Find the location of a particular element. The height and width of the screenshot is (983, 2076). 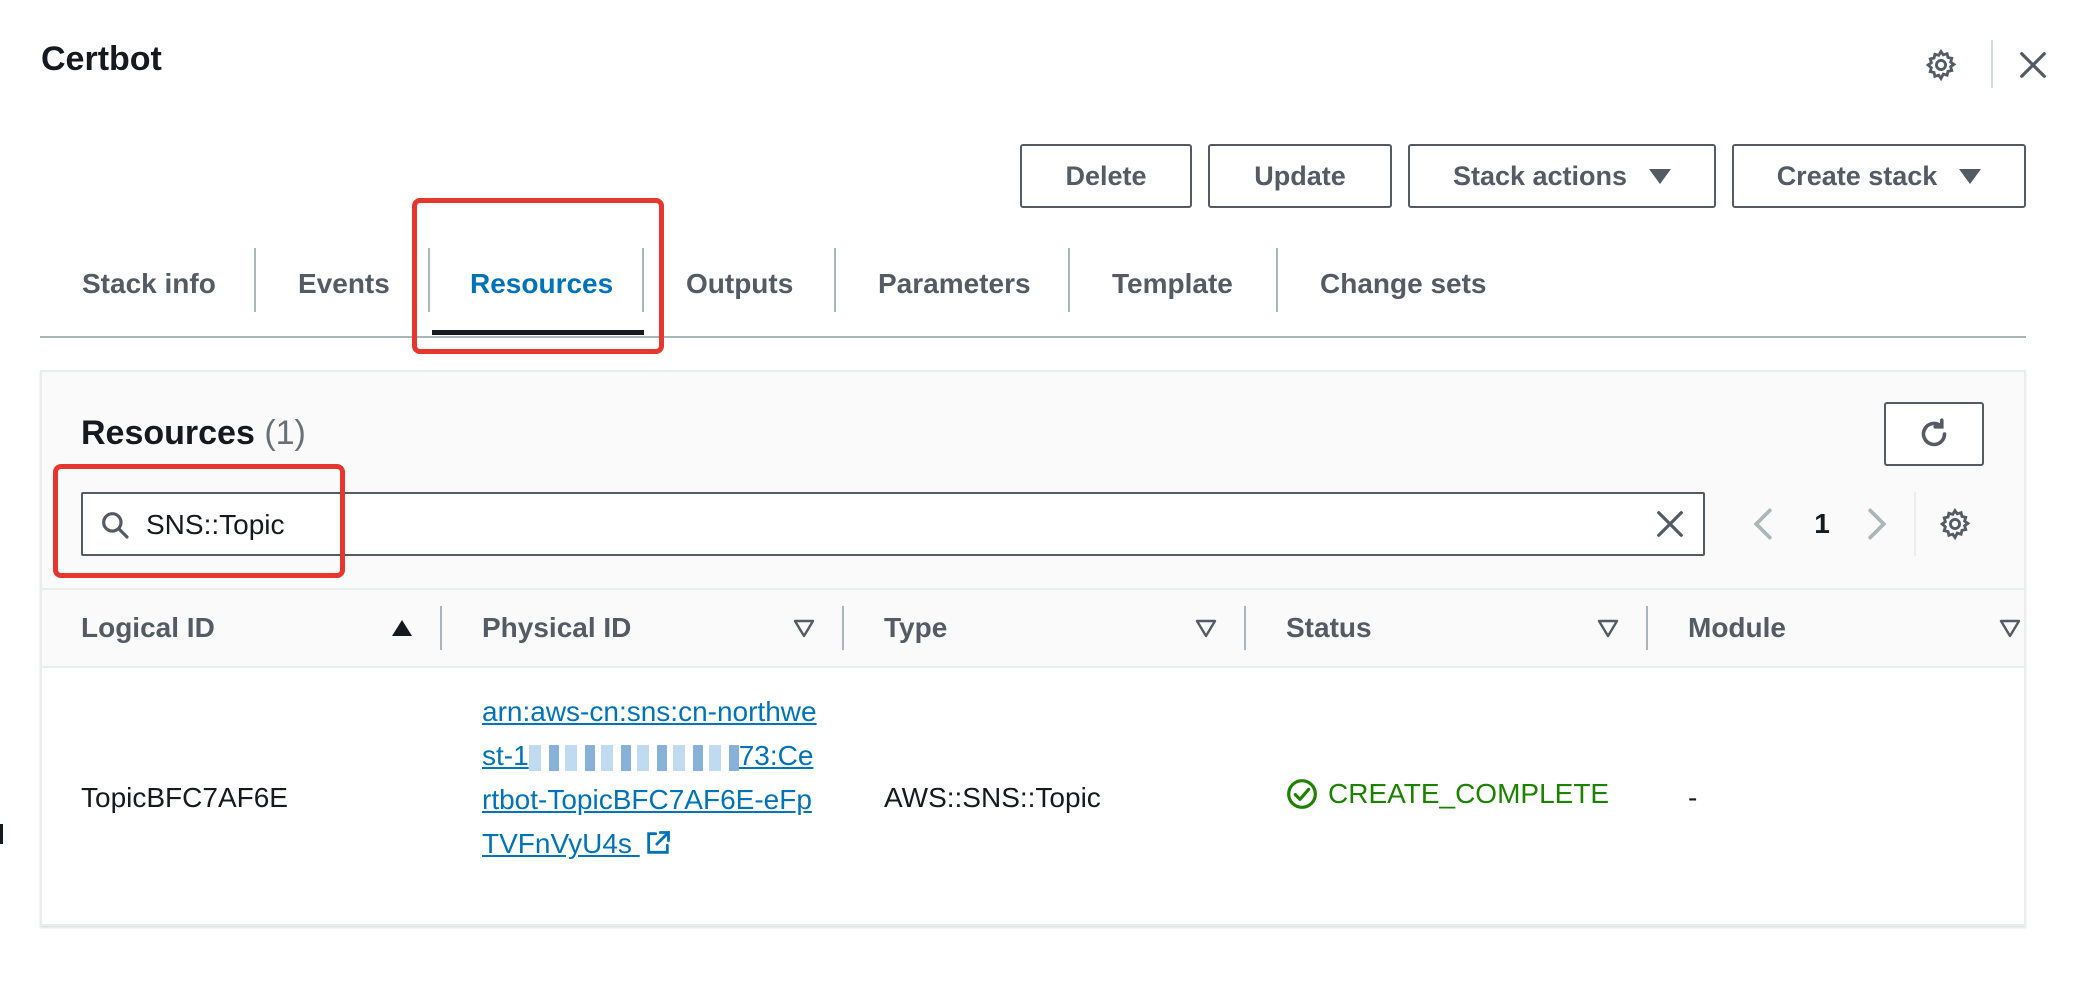

annotation-highlight-search is located at coordinates (199, 521).